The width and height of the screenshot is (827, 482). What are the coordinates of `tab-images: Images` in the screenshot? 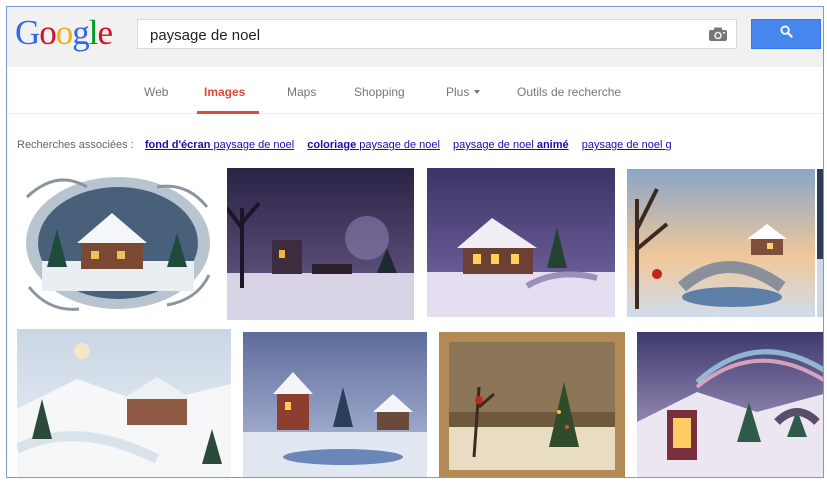 It's located at (224, 92).